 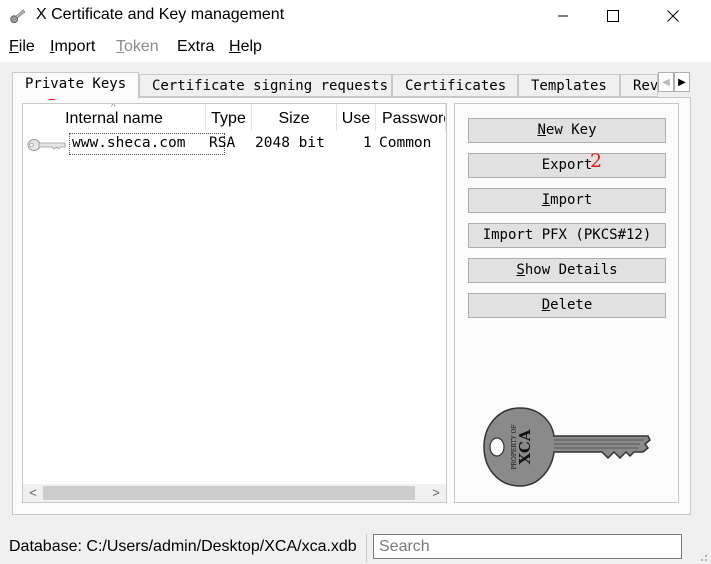 I want to click on new-key-button: New Key, so click(x=567, y=130).